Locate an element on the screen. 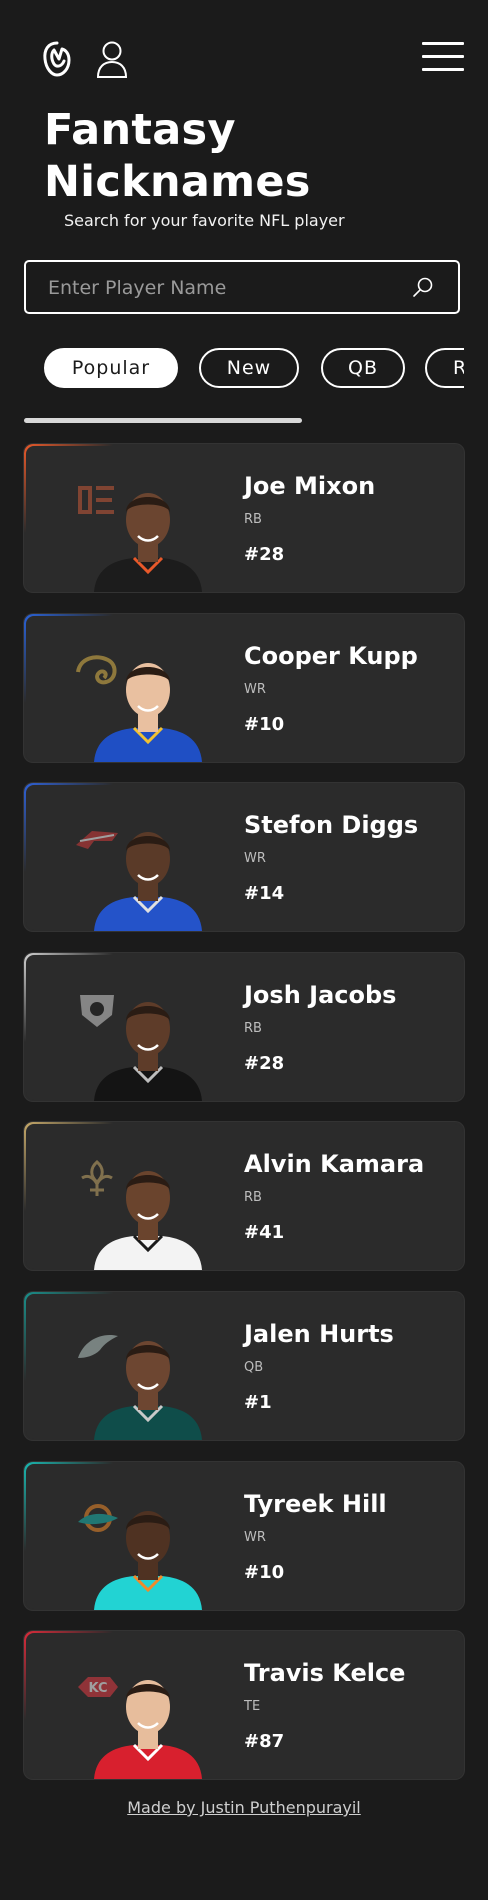  player-number: #1 is located at coordinates (258, 1402).